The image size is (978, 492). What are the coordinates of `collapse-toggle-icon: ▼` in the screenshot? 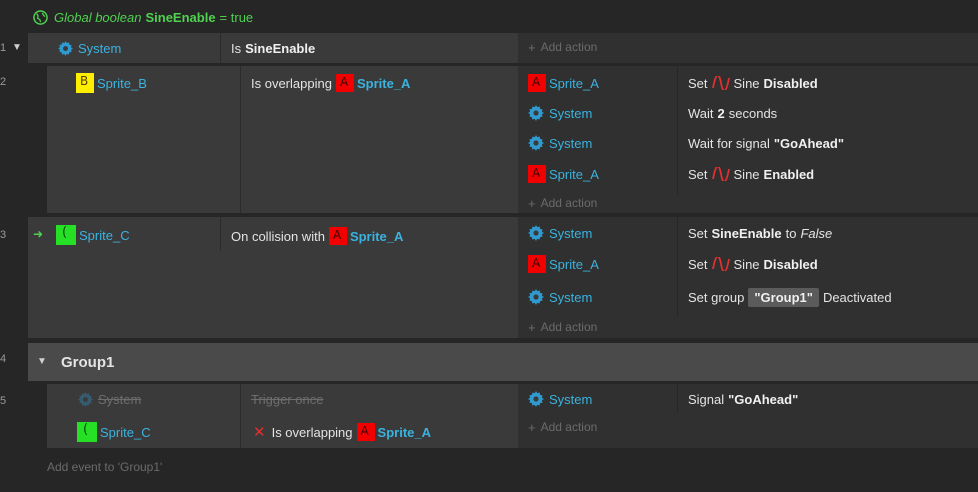 It's located at (17, 47).